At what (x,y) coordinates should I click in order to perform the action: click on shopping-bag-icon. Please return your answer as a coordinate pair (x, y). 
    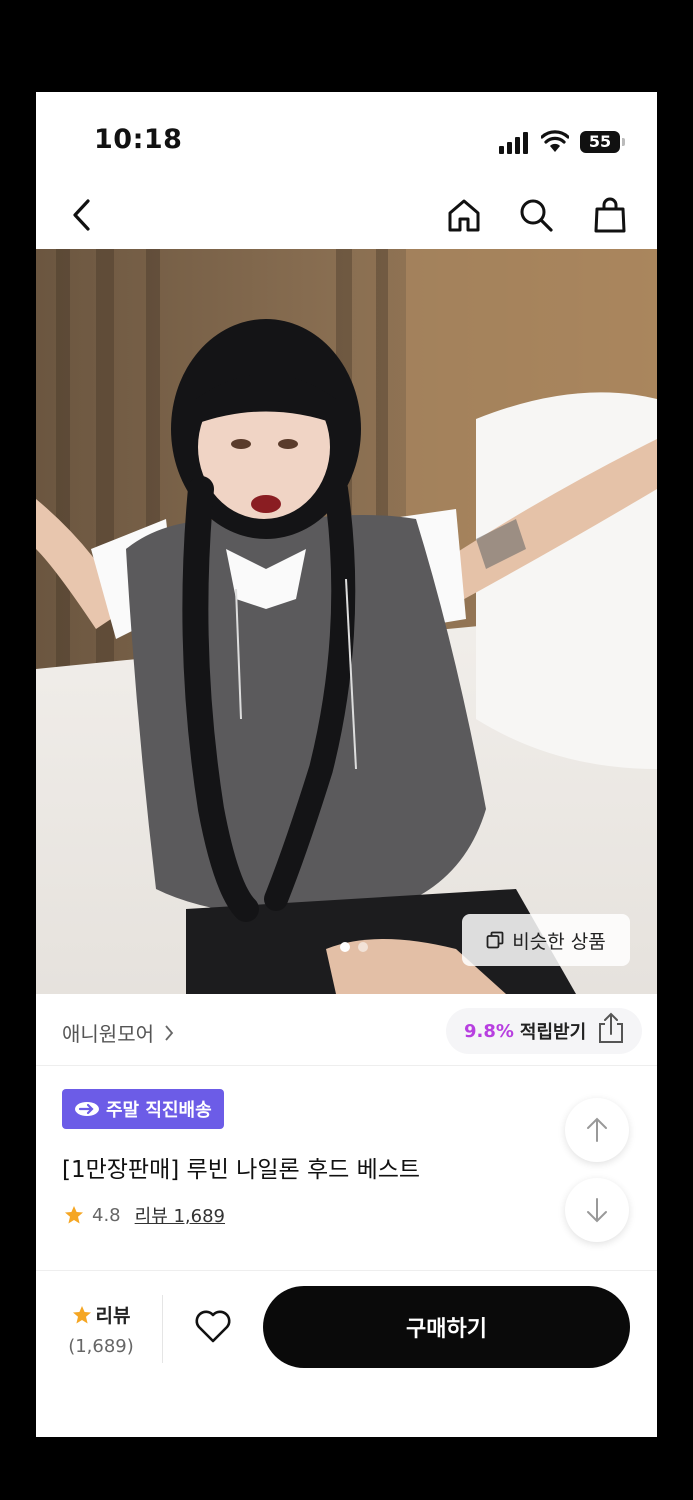
    Looking at the image, I should click on (610, 215).